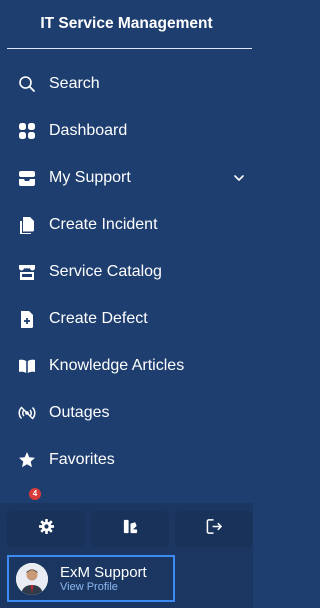 The width and height of the screenshot is (320, 608). What do you see at coordinates (27, 460) in the screenshot?
I see `star-icon` at bounding box center [27, 460].